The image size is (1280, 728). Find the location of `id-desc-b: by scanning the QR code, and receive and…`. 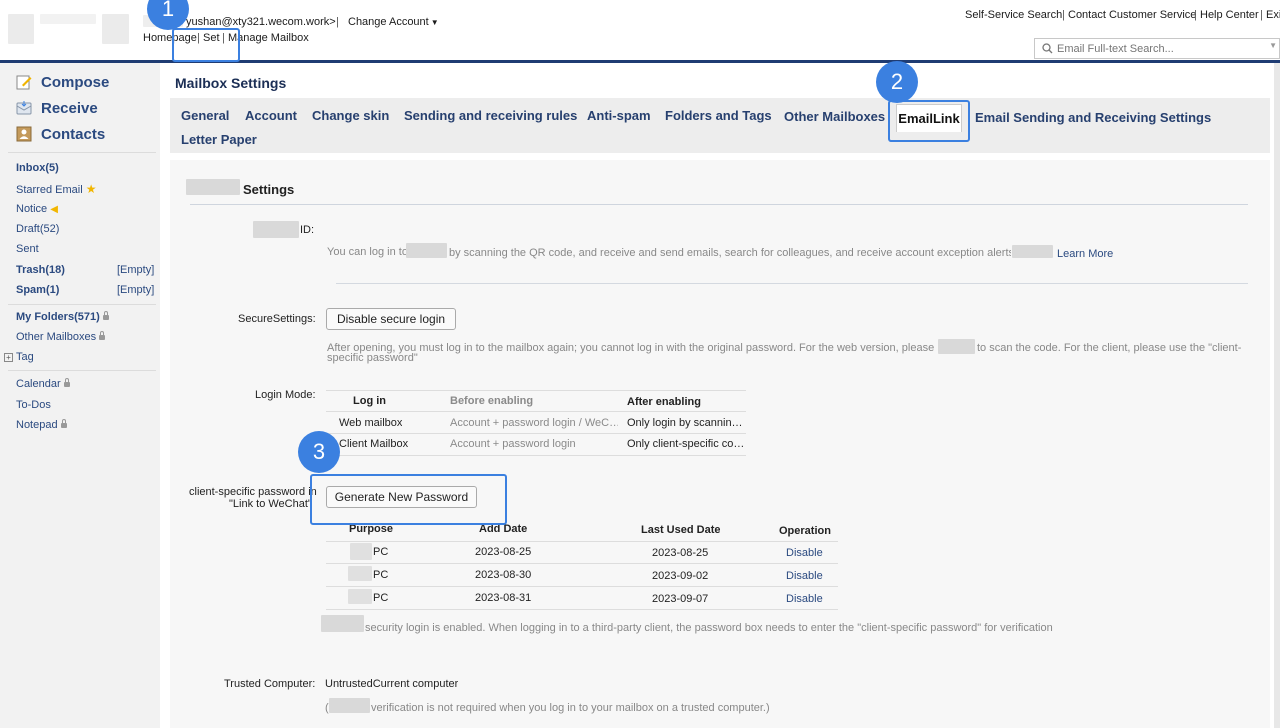

id-desc-b: by scanning the QR code, and receive and… is located at coordinates (730, 253).